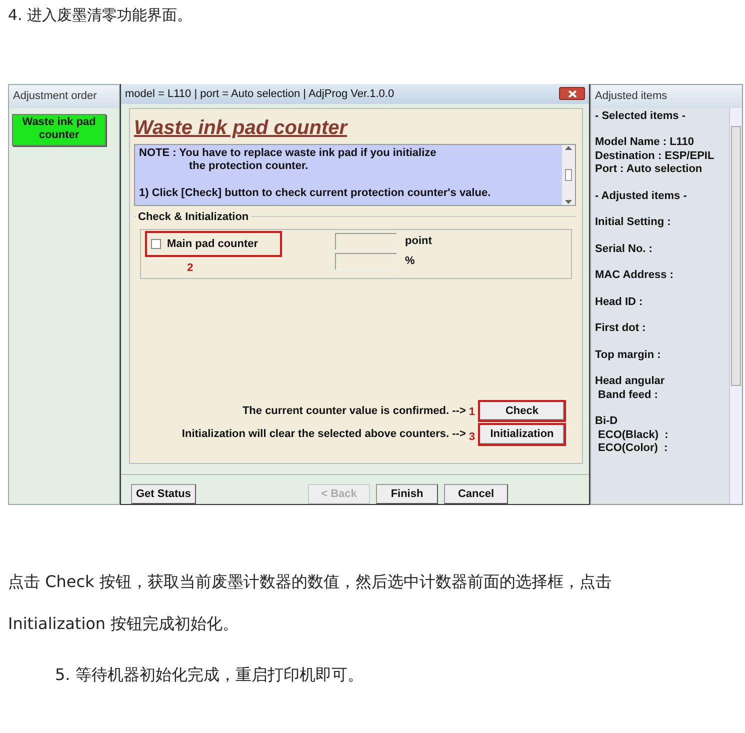 The width and height of the screenshot is (745, 733). What do you see at coordinates (407, 494) in the screenshot?
I see `footer-button: Finish` at bounding box center [407, 494].